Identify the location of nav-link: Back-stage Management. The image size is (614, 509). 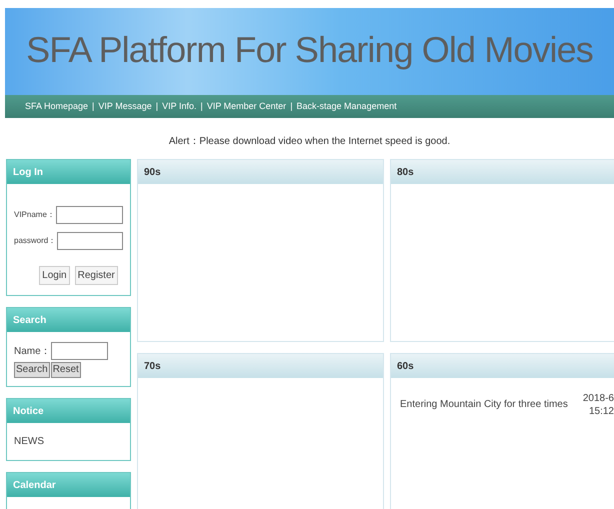
(346, 107).